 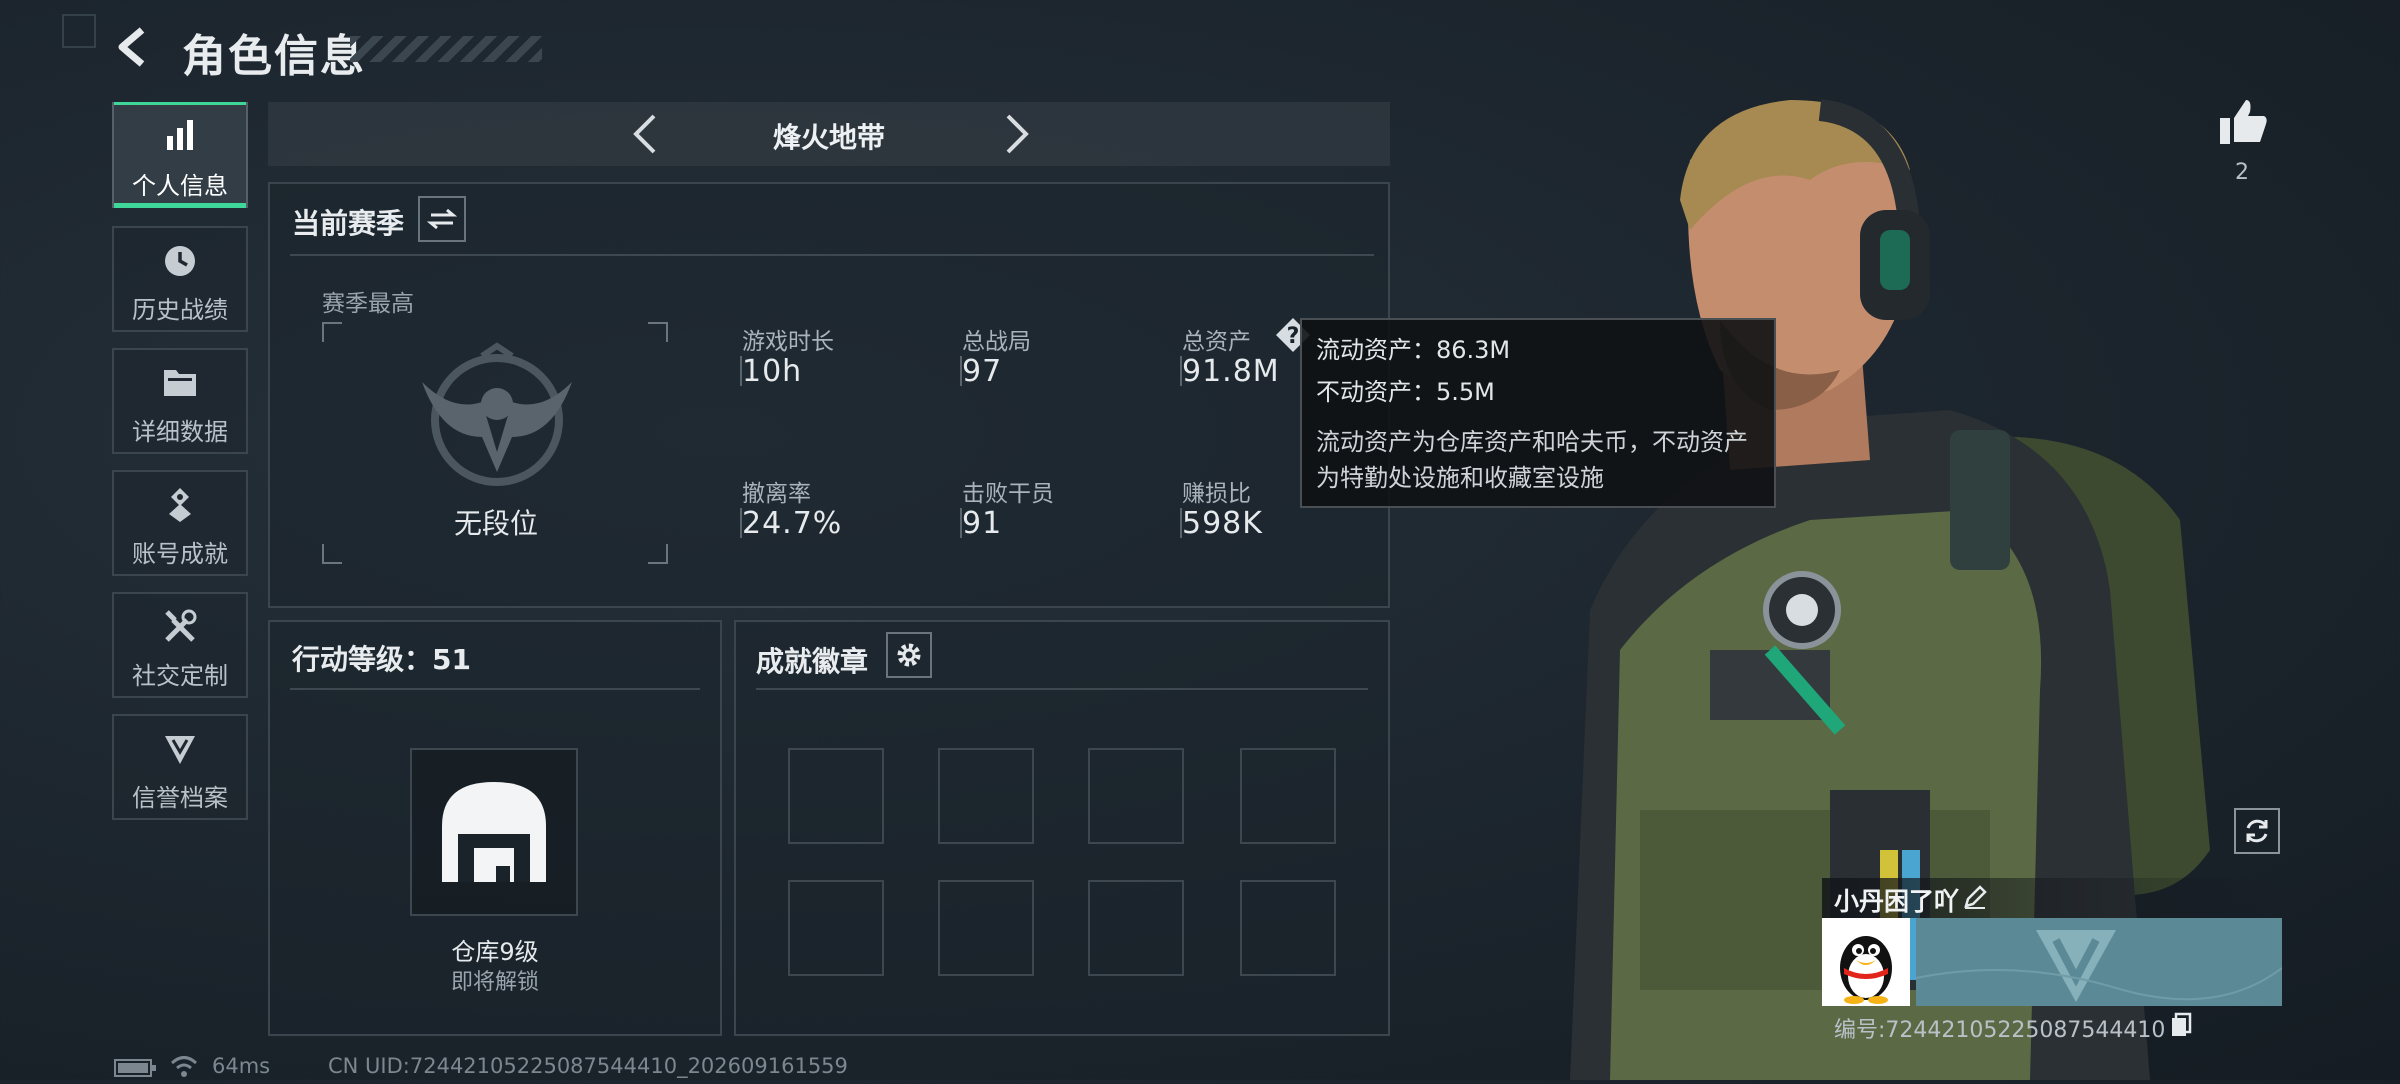 I want to click on unlock-status: 即将解锁, so click(x=494, y=982).